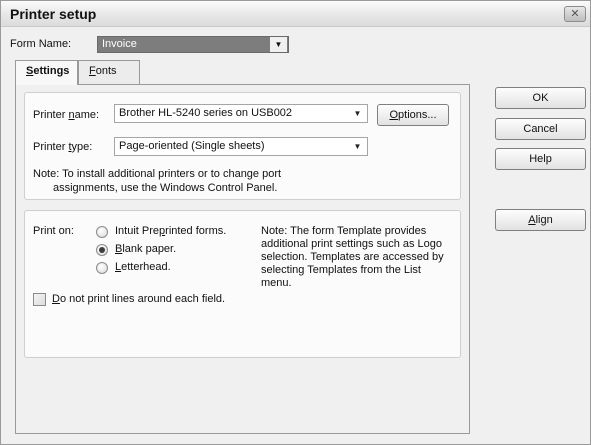 The height and width of the screenshot is (445, 591). What do you see at coordinates (41, 44) in the screenshot?
I see `form-name-label: Form Name:` at bounding box center [41, 44].